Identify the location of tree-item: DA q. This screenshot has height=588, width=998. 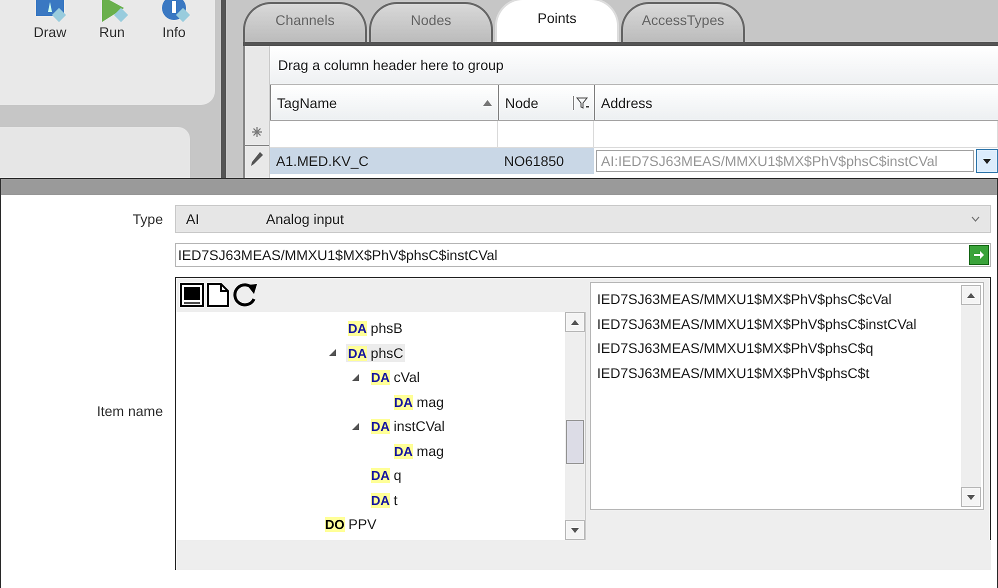
(386, 475).